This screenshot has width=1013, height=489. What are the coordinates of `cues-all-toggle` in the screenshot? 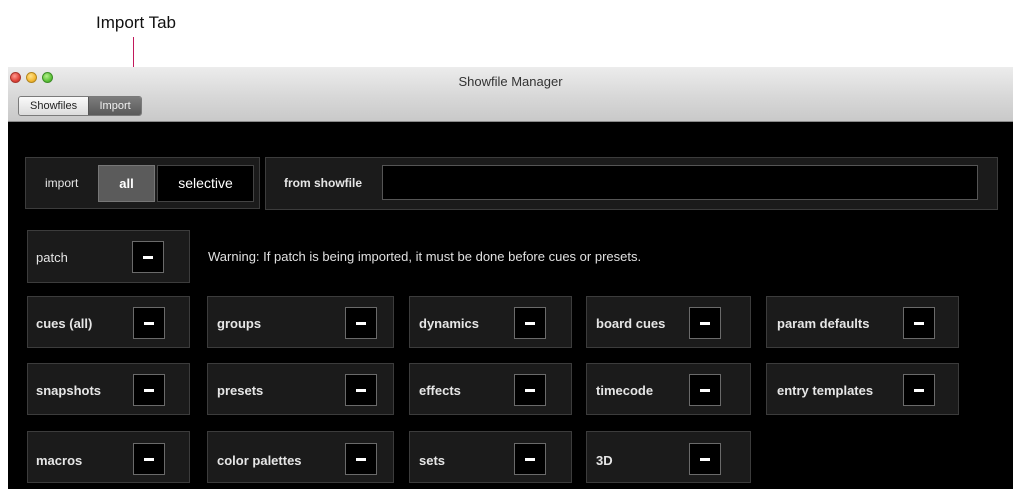 It's located at (149, 323).